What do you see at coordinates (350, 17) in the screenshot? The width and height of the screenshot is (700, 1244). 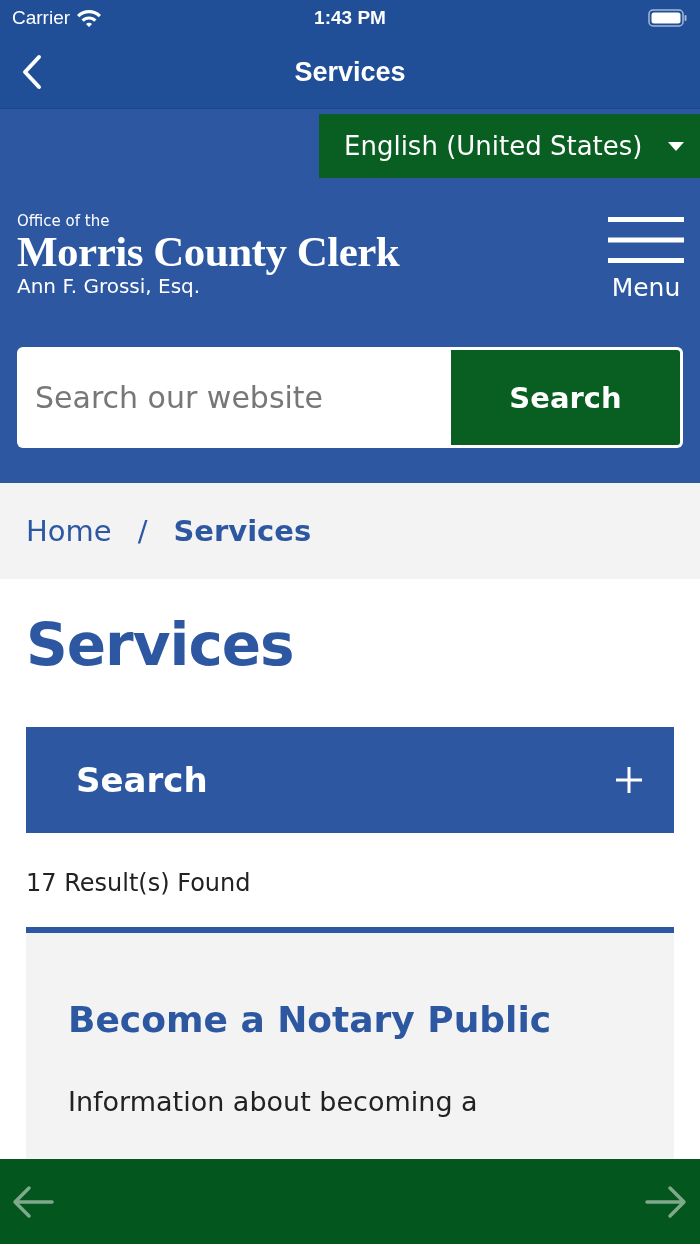 I see `status-time: 1:43 PM` at bounding box center [350, 17].